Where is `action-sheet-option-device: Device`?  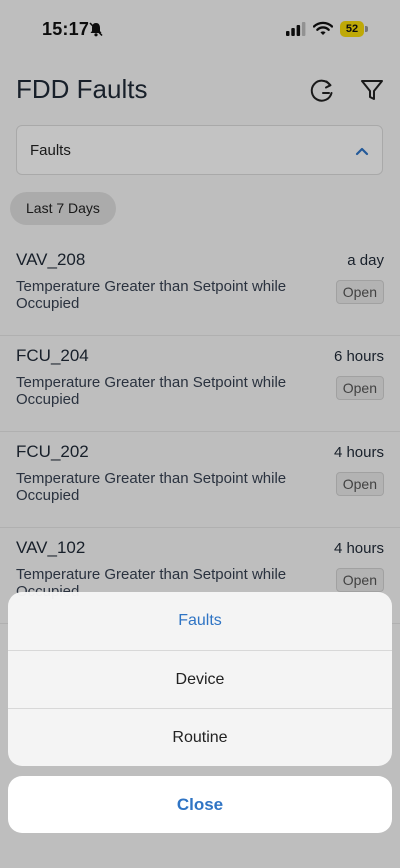
action-sheet-option-device: Device is located at coordinates (200, 679).